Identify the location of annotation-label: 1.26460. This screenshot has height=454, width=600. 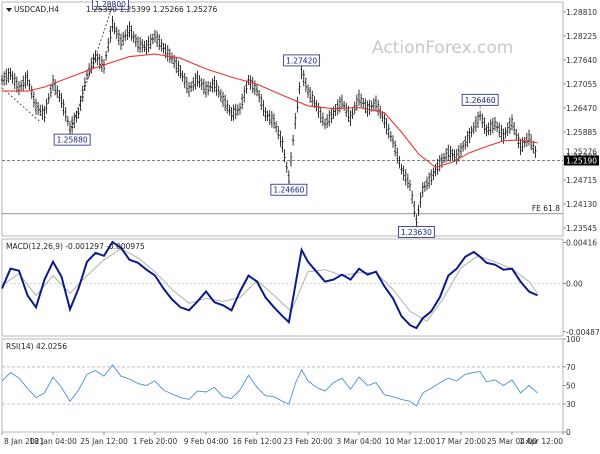
(480, 100).